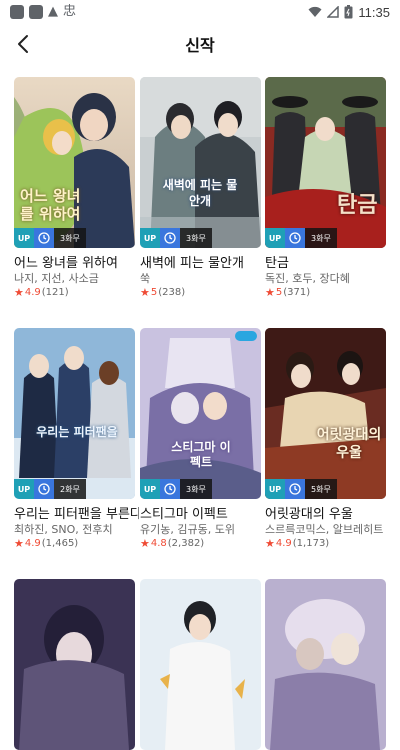  I want to click on webtoon-title: 탄금, so click(277, 263).